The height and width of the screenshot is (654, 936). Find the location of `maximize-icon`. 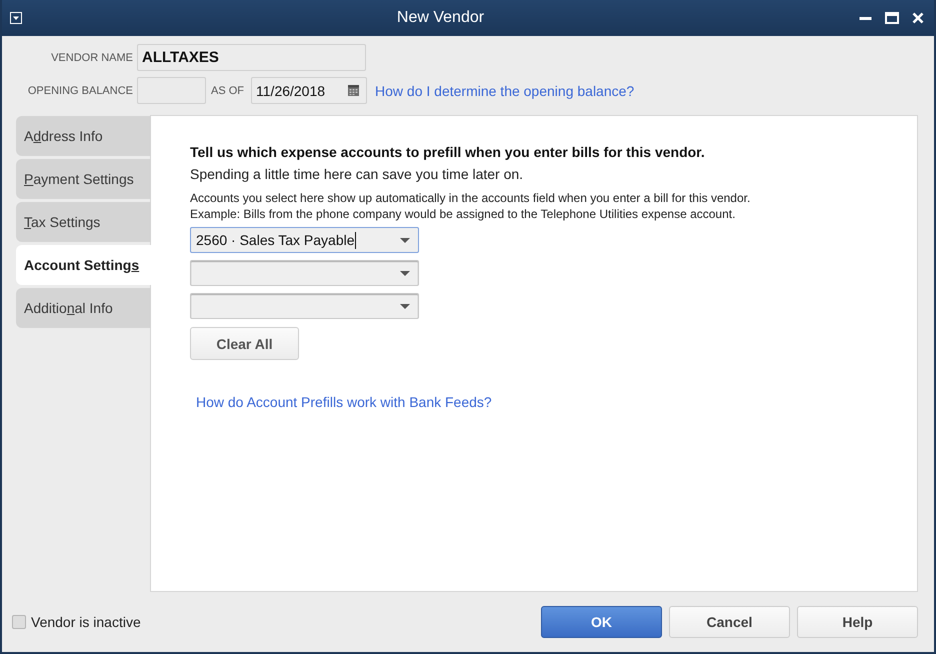

maximize-icon is located at coordinates (892, 18).